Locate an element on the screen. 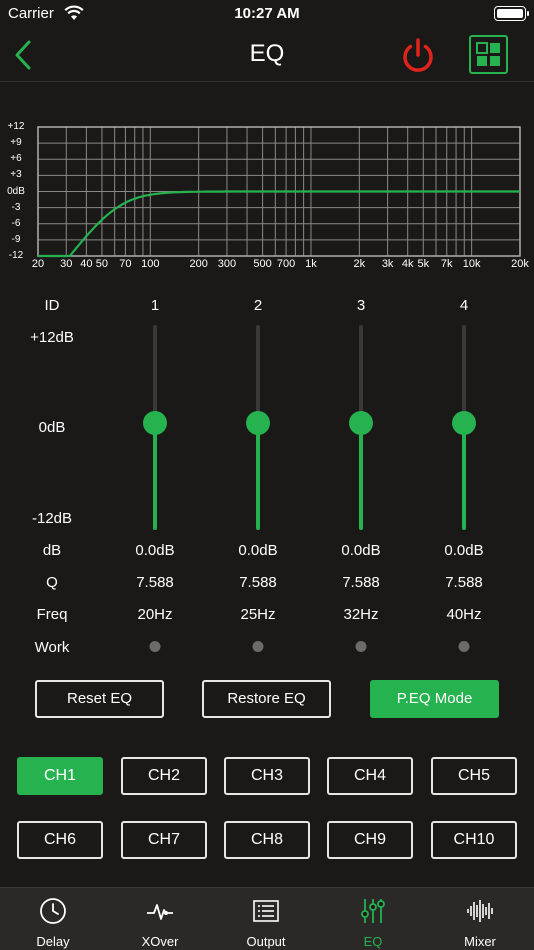  channel-button-ch9: CH9 is located at coordinates (370, 840).